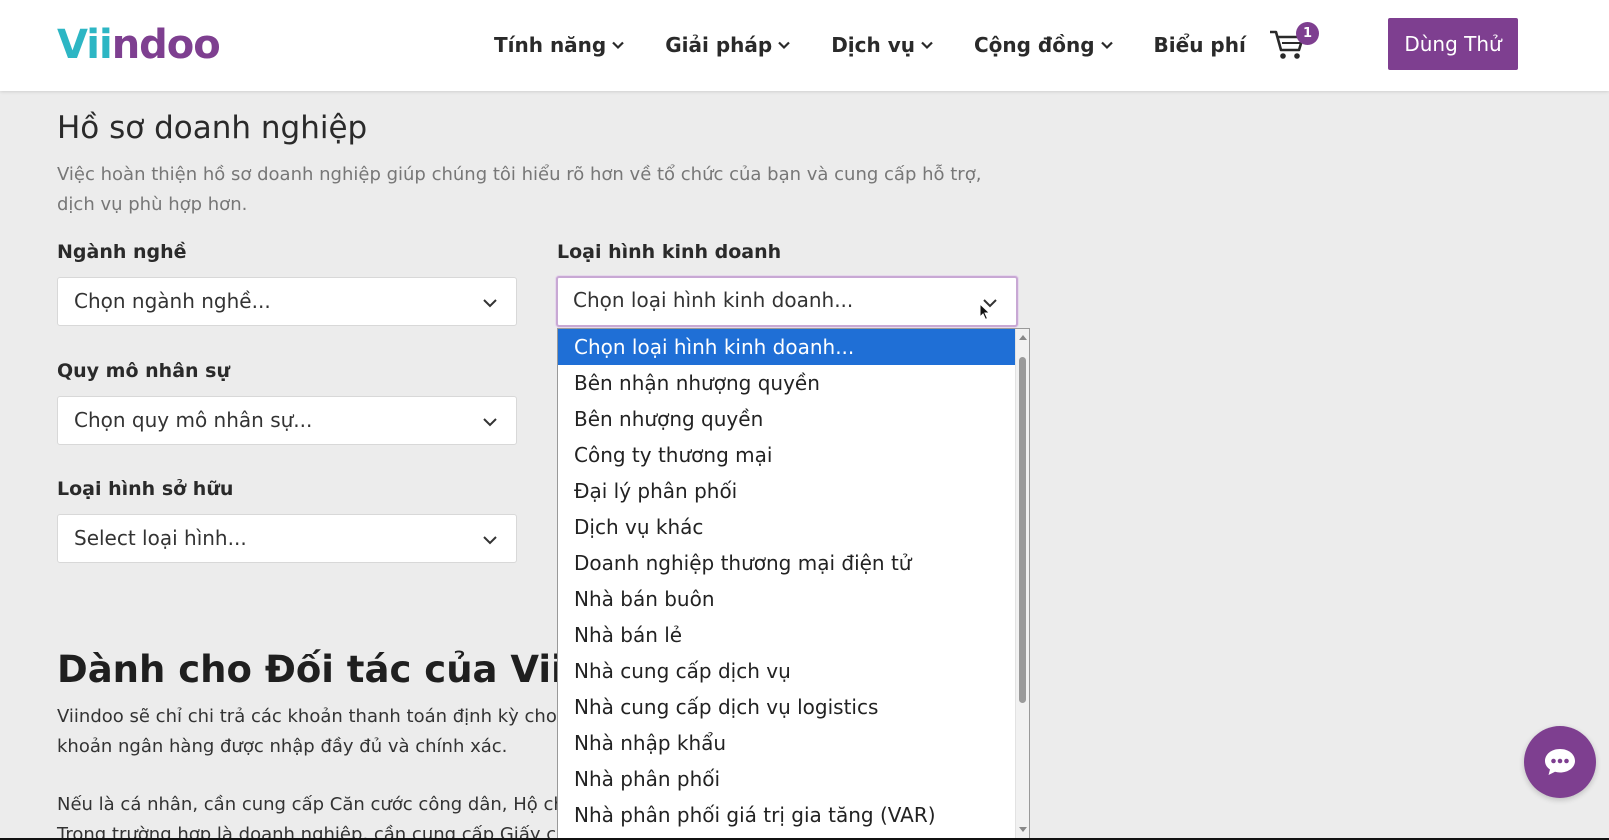  What do you see at coordinates (787, 563) in the screenshot?
I see `dropdown-option: Doanh nghiệp thương mại điện tử` at bounding box center [787, 563].